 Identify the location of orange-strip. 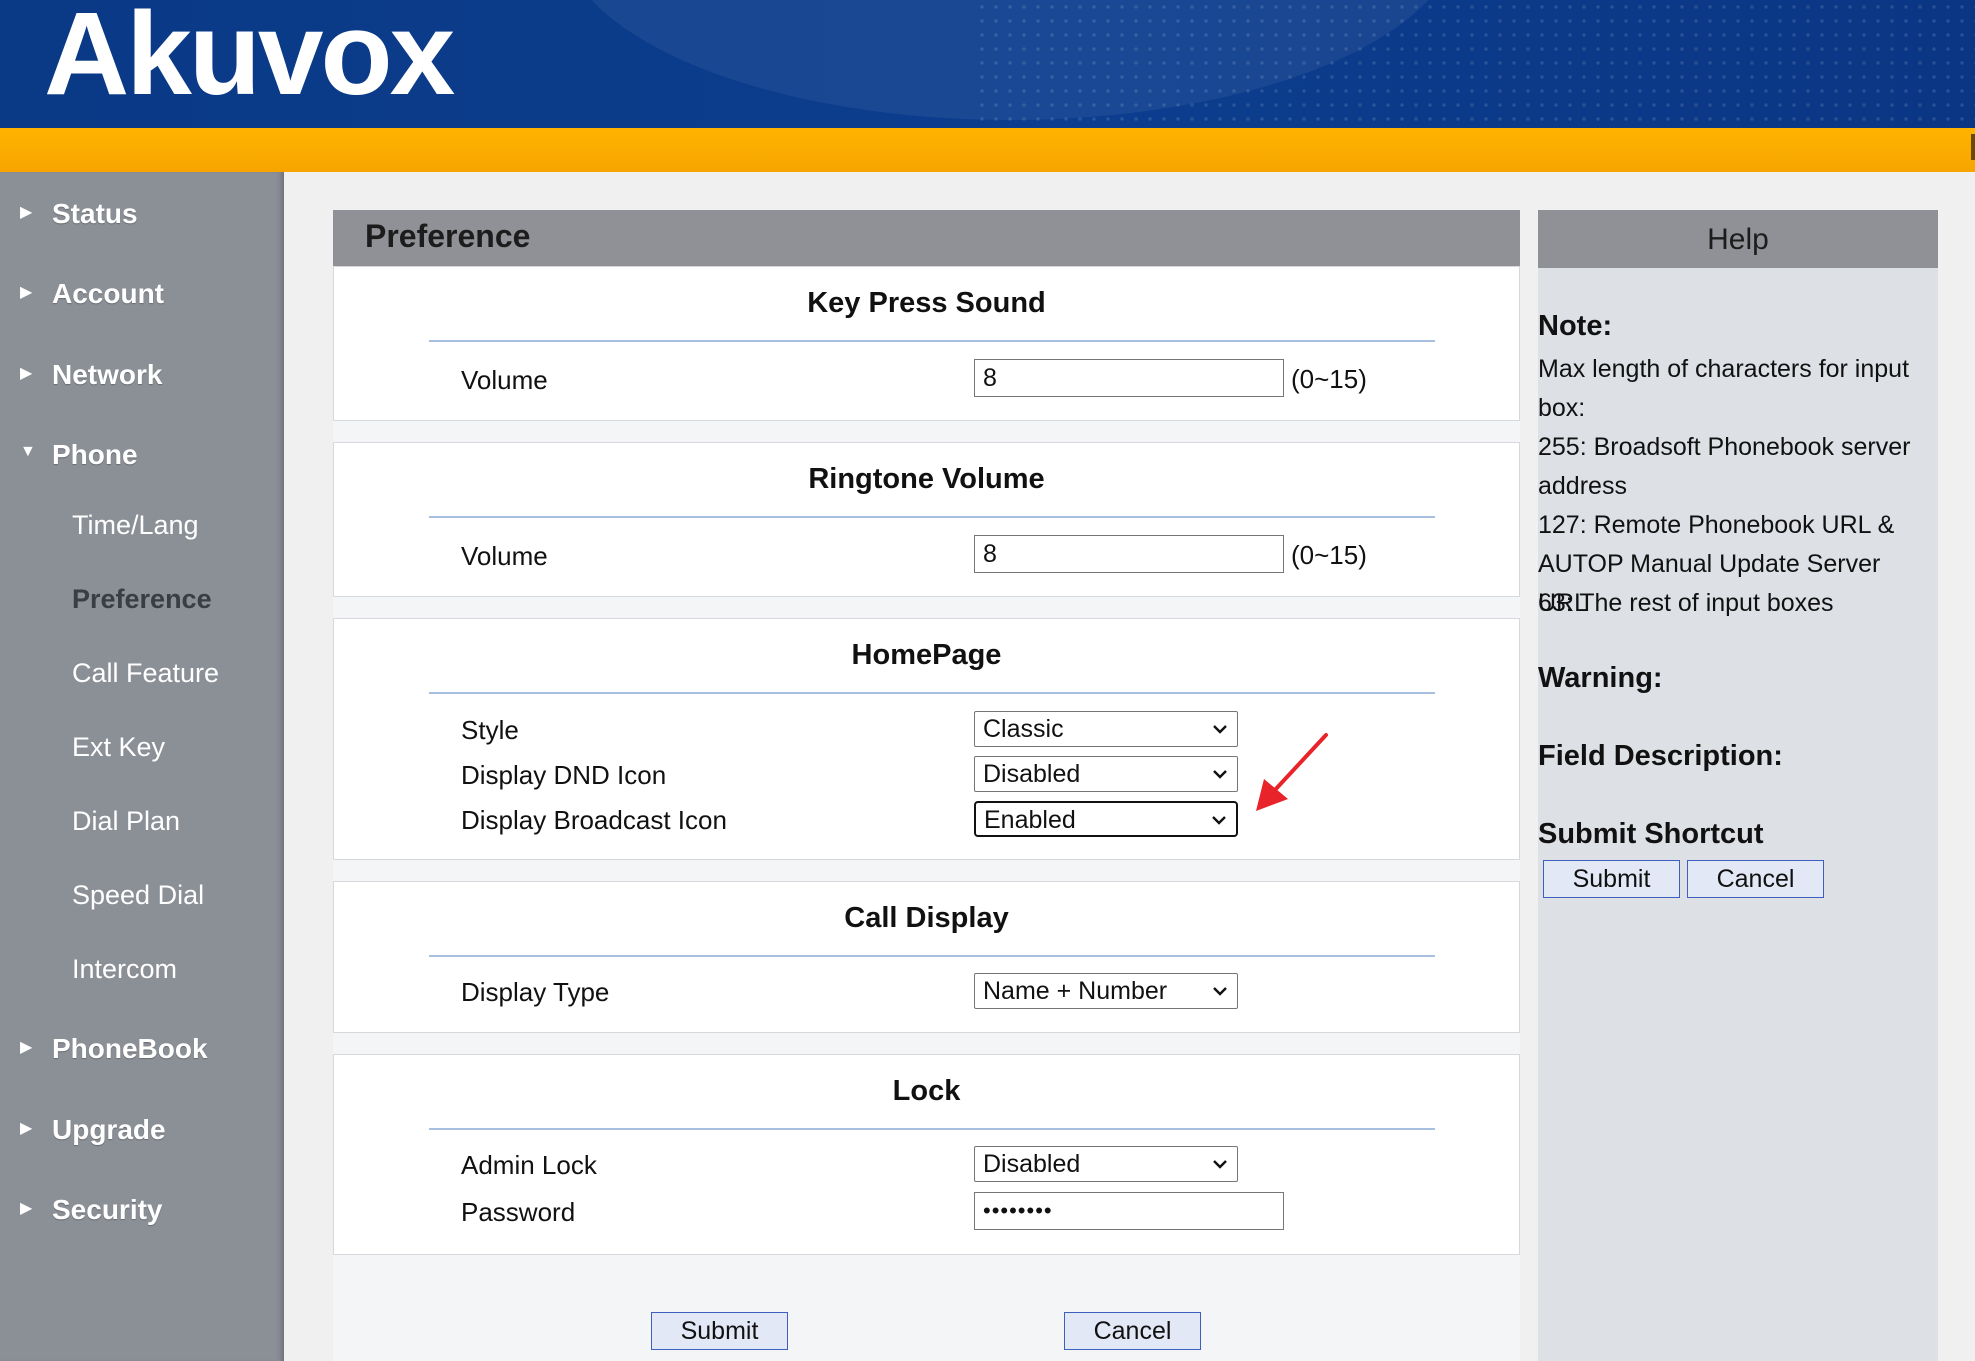
(987, 150).